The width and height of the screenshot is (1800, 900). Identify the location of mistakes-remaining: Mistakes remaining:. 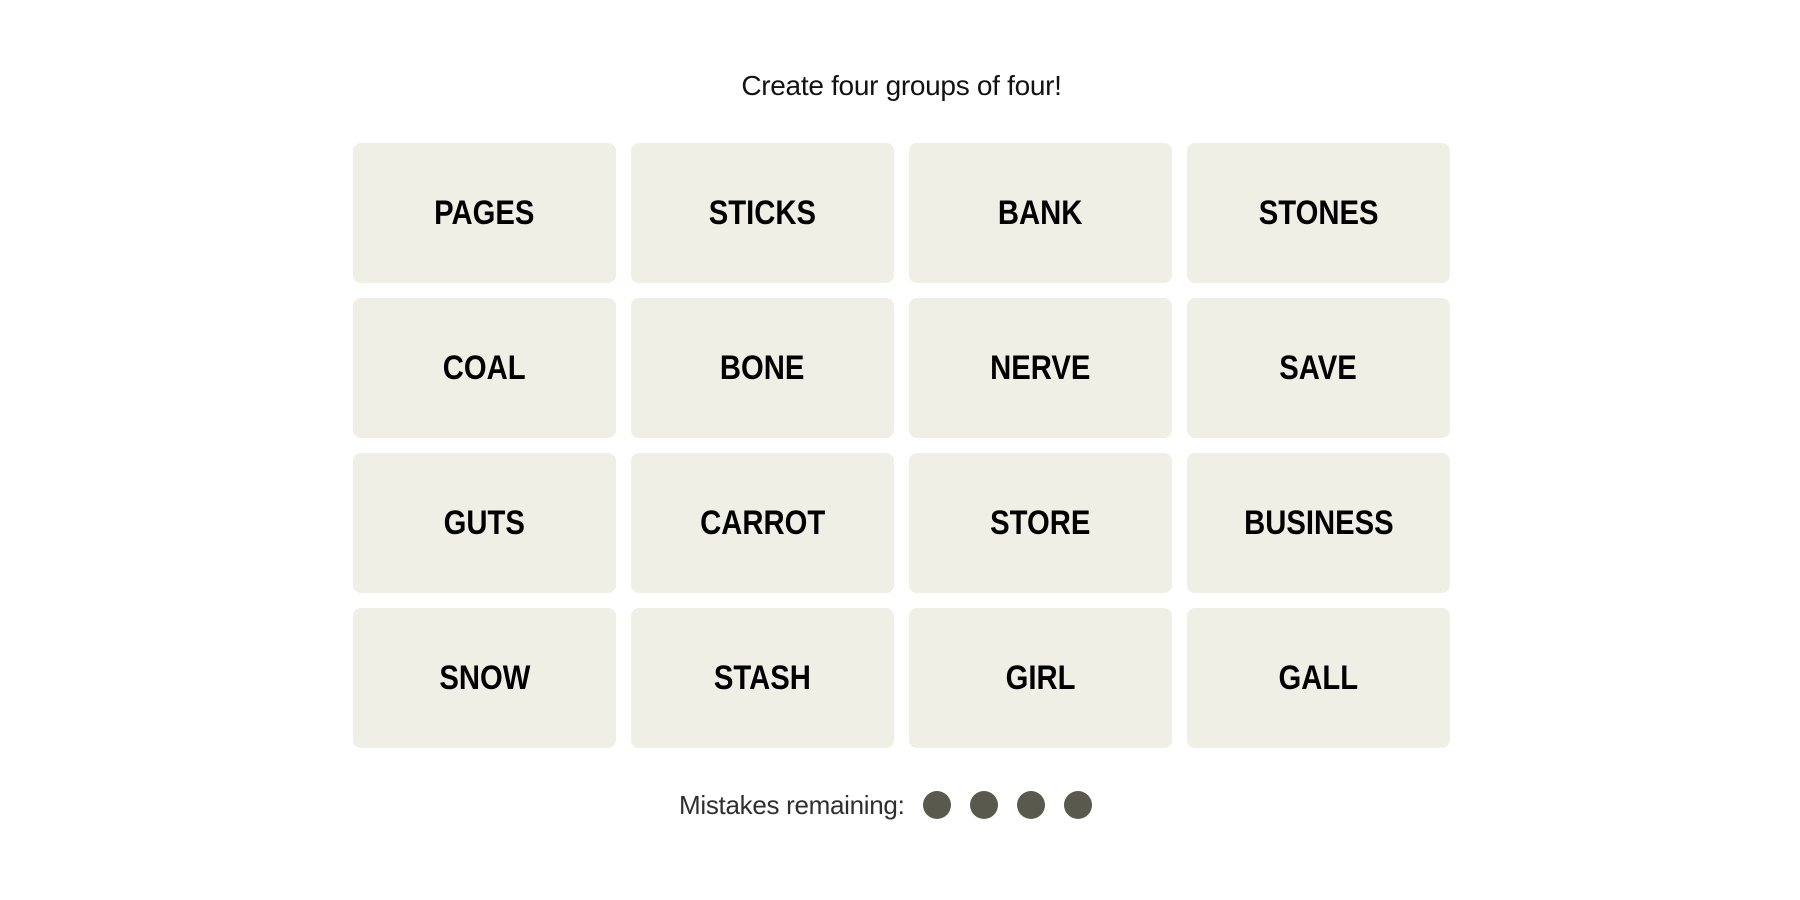
(895, 805).